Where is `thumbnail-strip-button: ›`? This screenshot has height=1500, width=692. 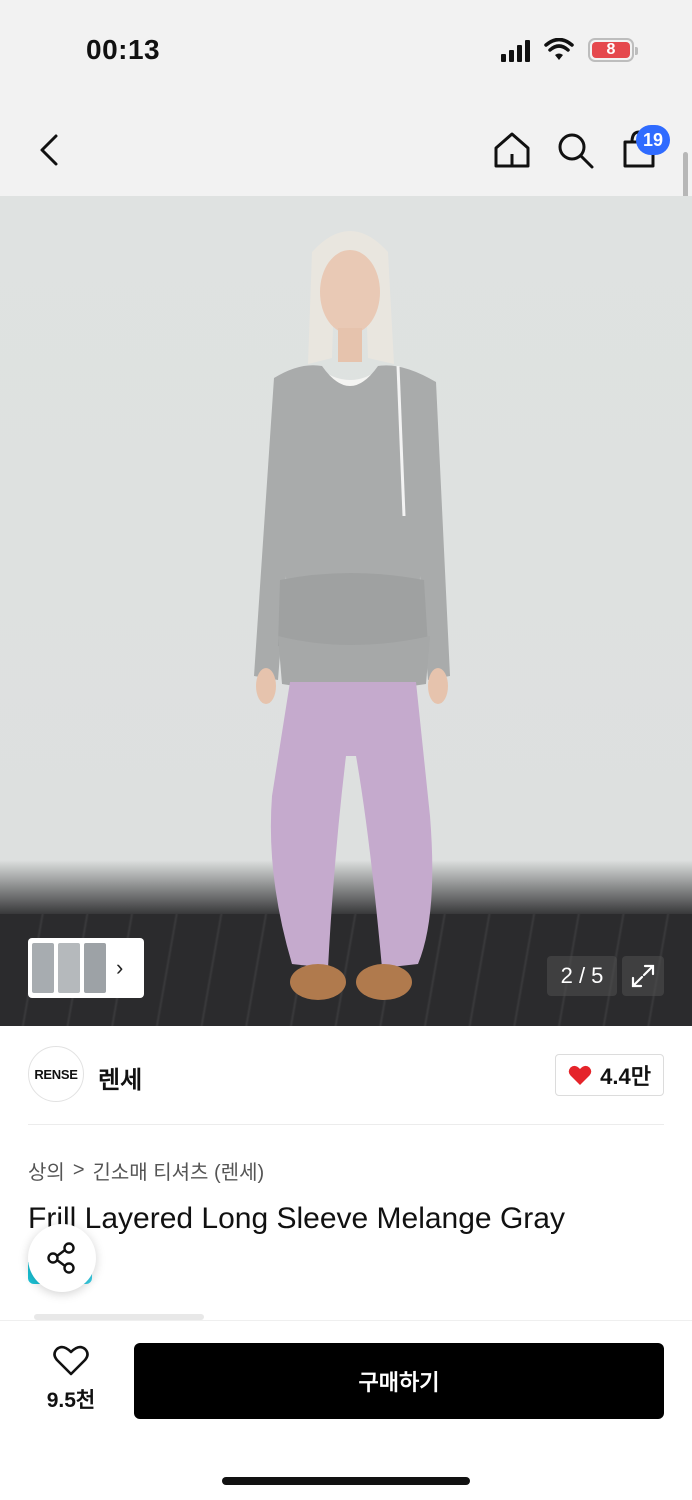 thumbnail-strip-button: › is located at coordinates (86, 968).